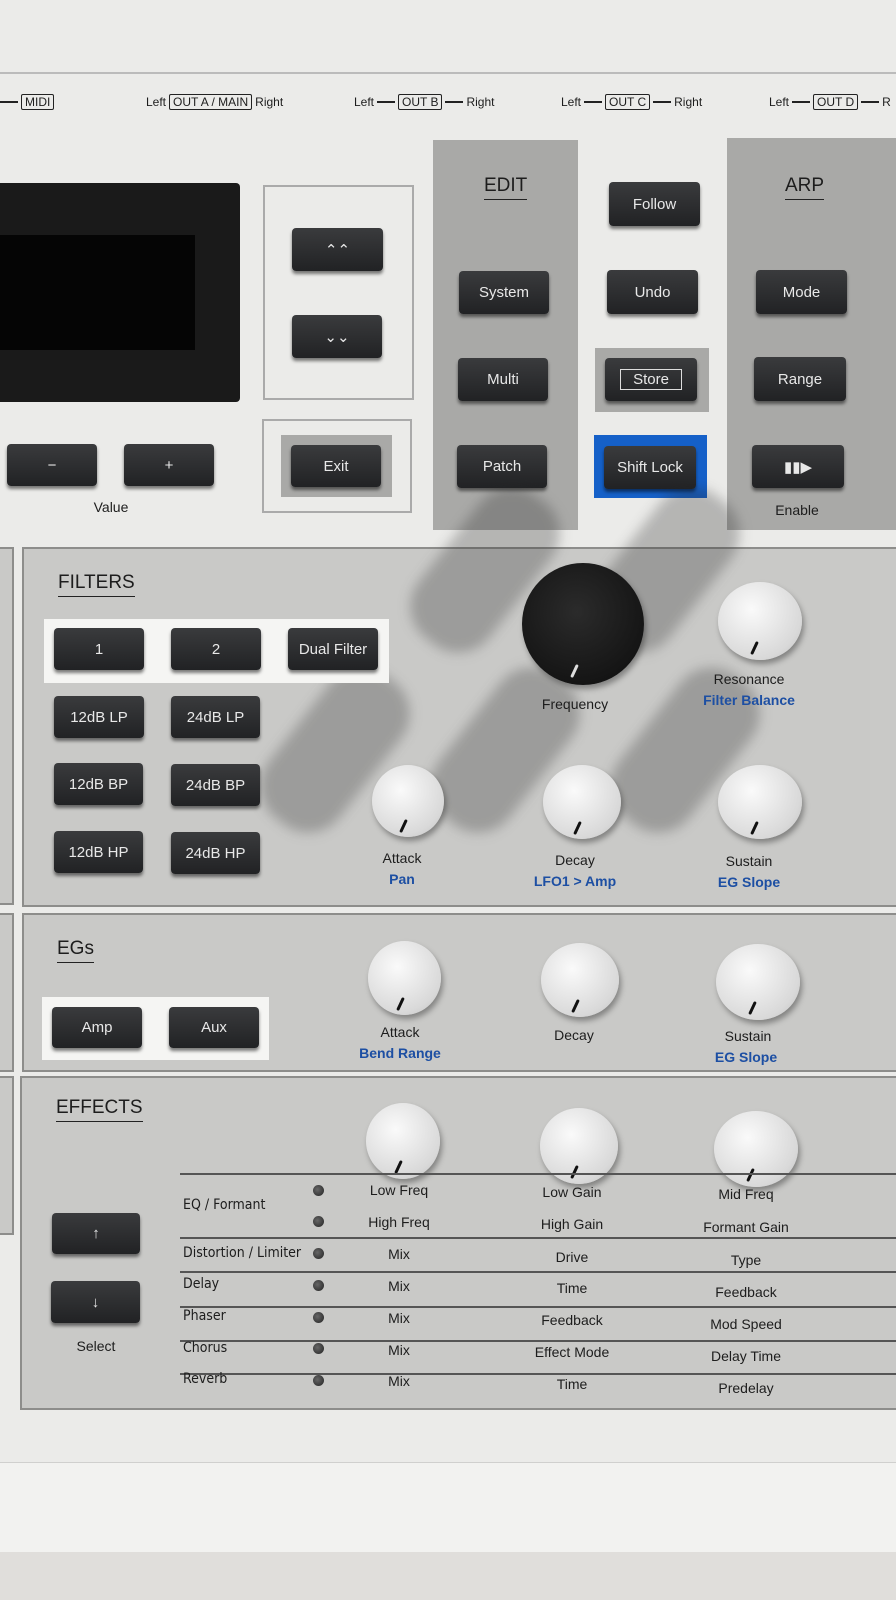 The width and height of the screenshot is (896, 1600). I want to click on 12db-lp-button: 12dB LP, so click(99, 717).